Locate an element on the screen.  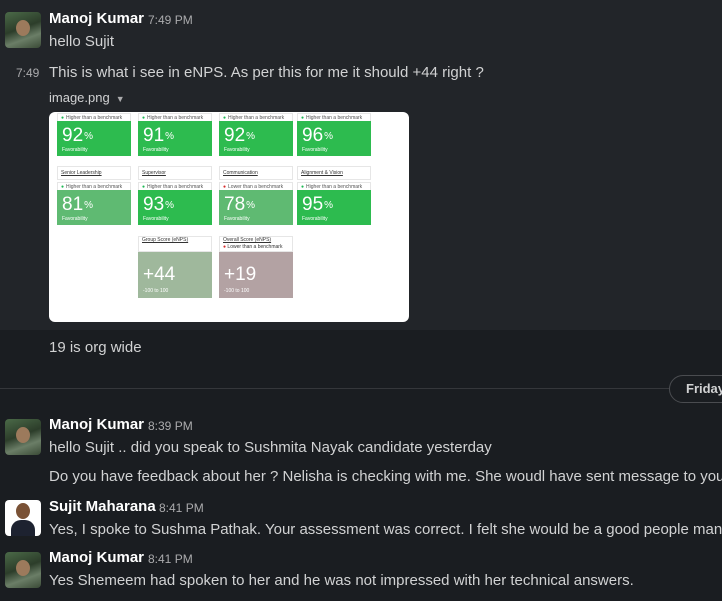
score-card: ● Higher than a benchmark 91% Favorability is located at coordinates (175, 134).